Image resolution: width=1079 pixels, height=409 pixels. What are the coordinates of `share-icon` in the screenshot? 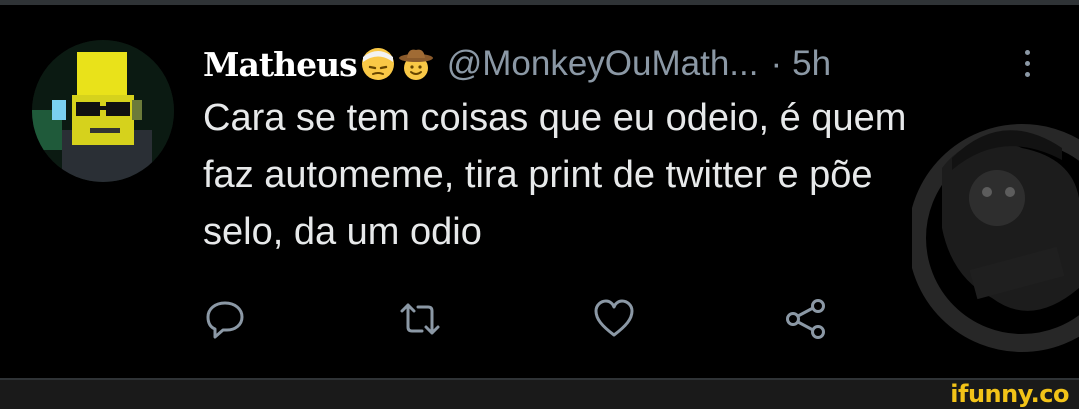 It's located at (805, 319).